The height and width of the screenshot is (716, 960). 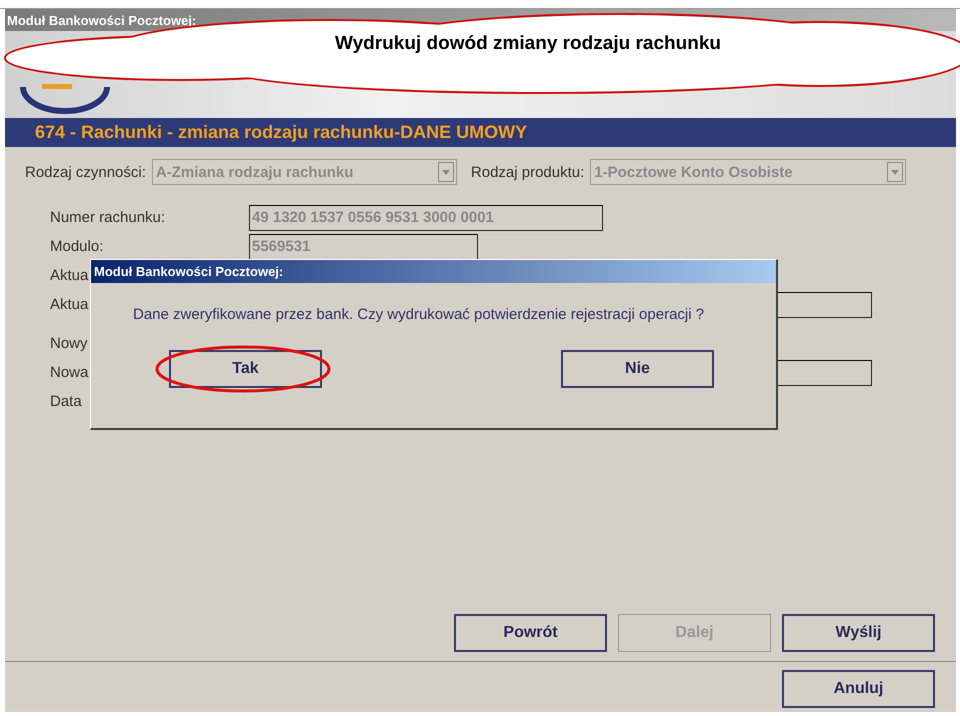 What do you see at coordinates (69, 343) in the screenshot?
I see `field-label: Nowy` at bounding box center [69, 343].